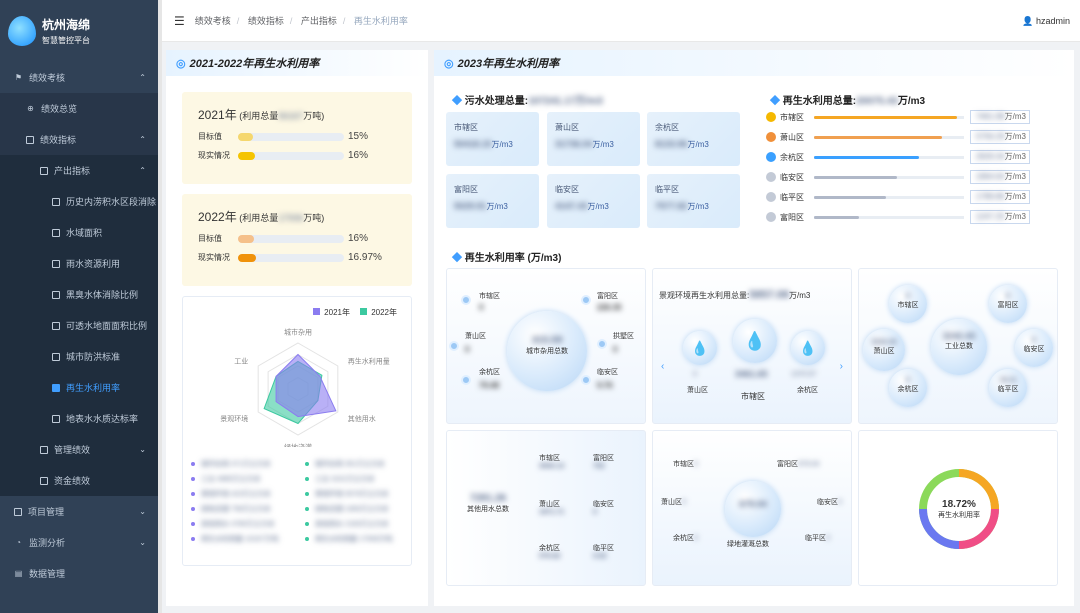 This screenshot has height=613, width=1080. I want to click on landscape-unit: 万/m3, so click(800, 295).